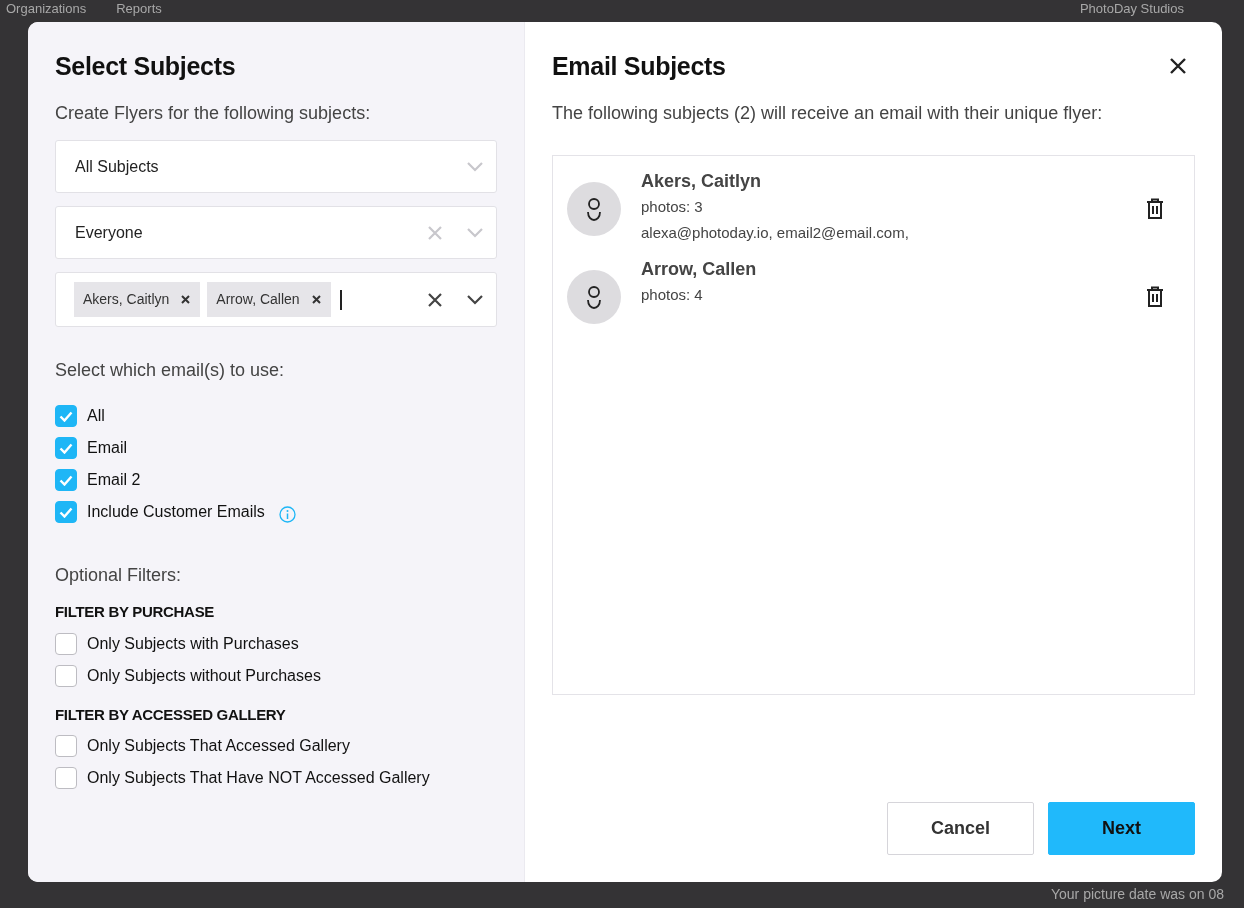 The width and height of the screenshot is (1244, 908). Describe the element at coordinates (135, 612) in the screenshot. I see `filter-heading: FILTER BY PURCHASE` at that location.